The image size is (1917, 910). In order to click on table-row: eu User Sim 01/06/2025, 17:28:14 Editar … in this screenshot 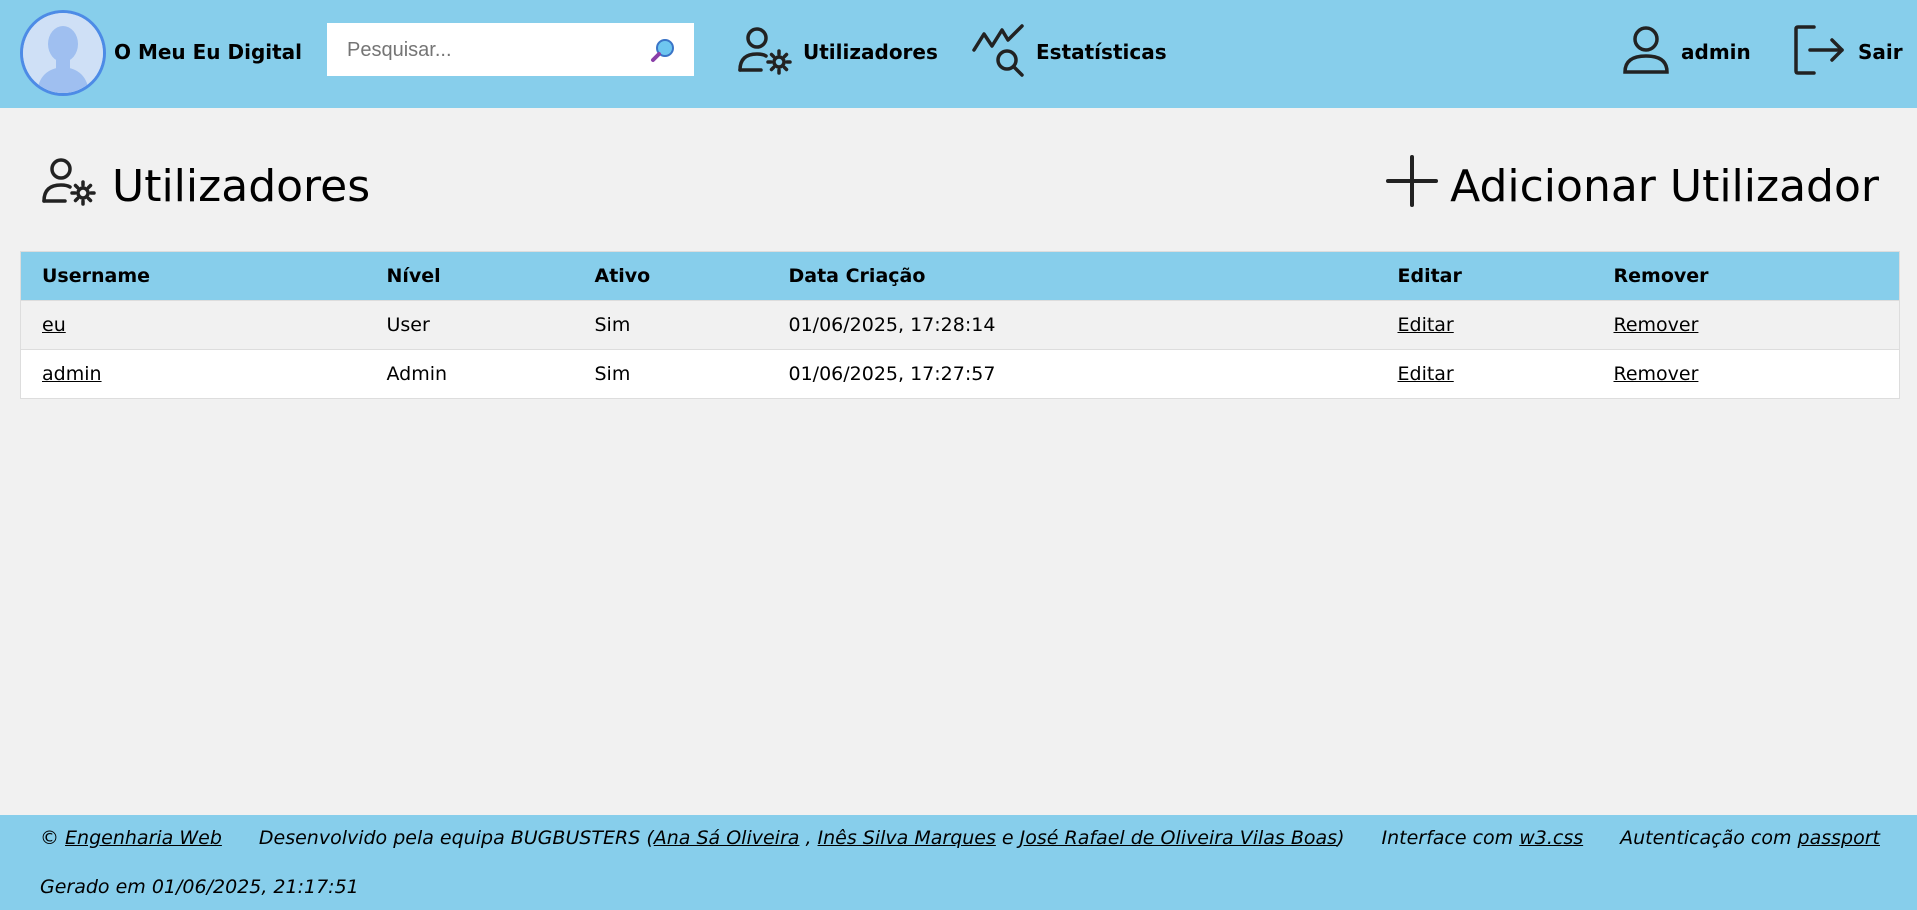, I will do `click(960, 325)`.